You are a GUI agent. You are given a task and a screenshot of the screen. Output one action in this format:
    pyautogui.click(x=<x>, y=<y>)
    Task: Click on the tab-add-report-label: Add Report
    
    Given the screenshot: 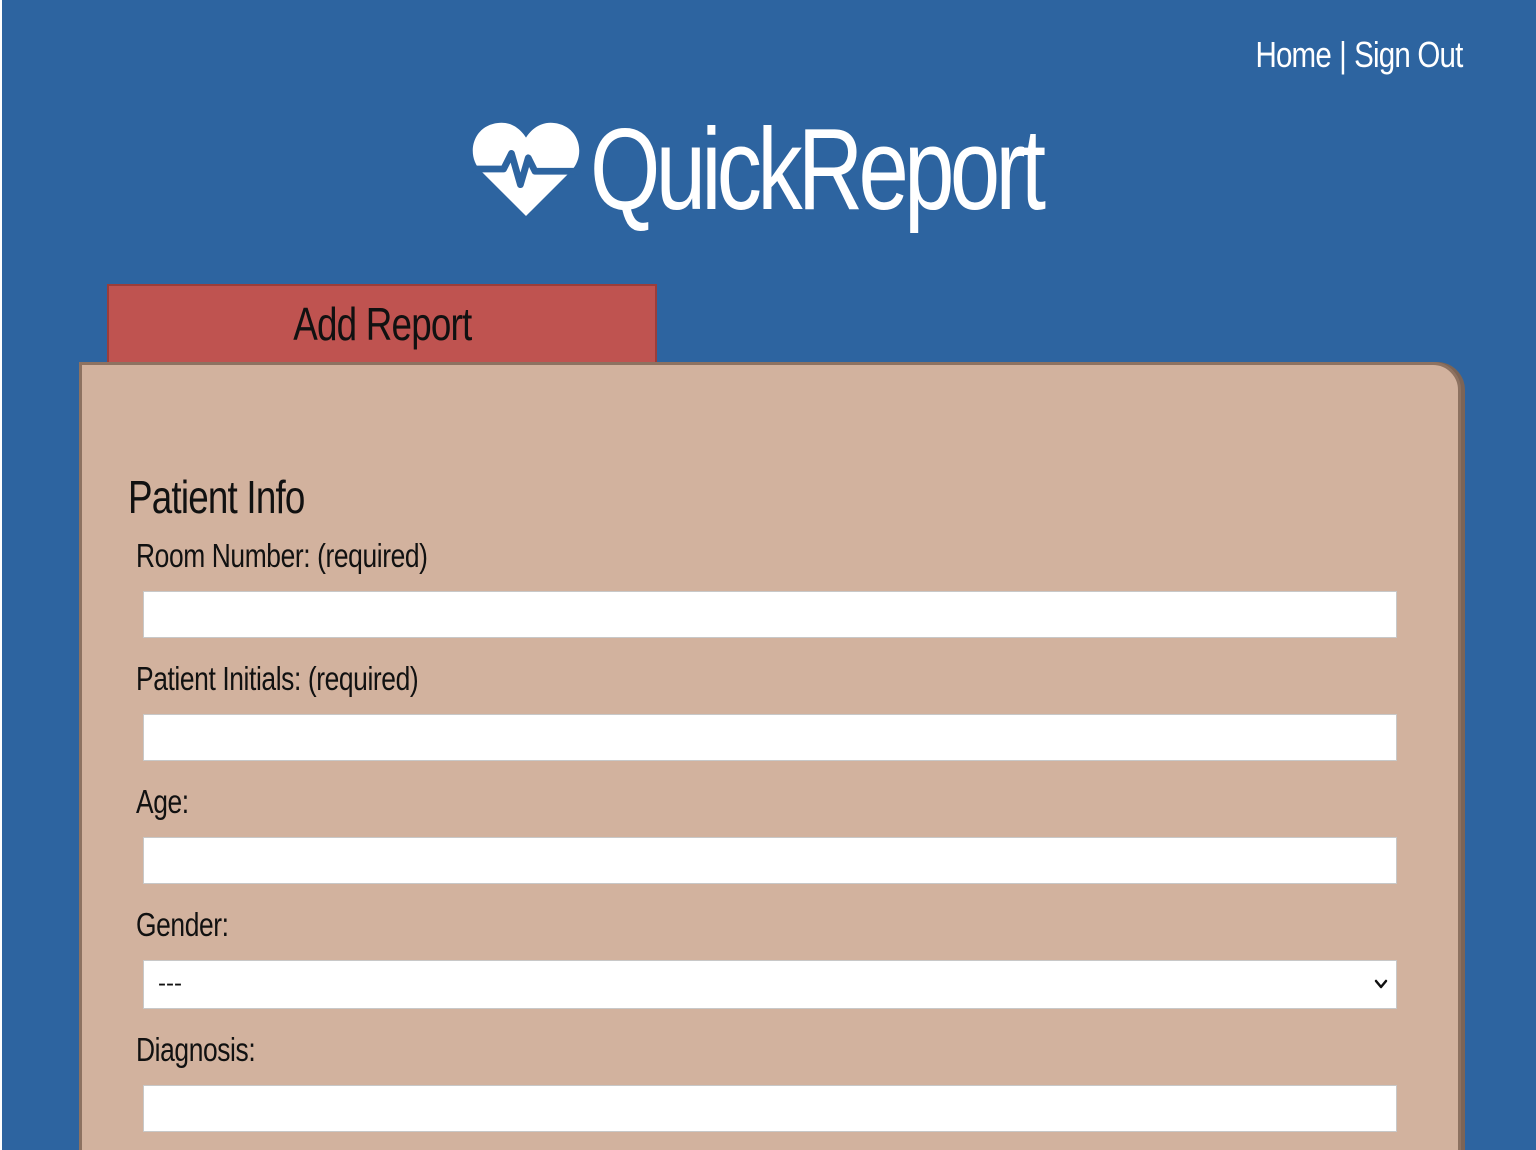 What is the action you would take?
    pyautogui.click(x=382, y=324)
    